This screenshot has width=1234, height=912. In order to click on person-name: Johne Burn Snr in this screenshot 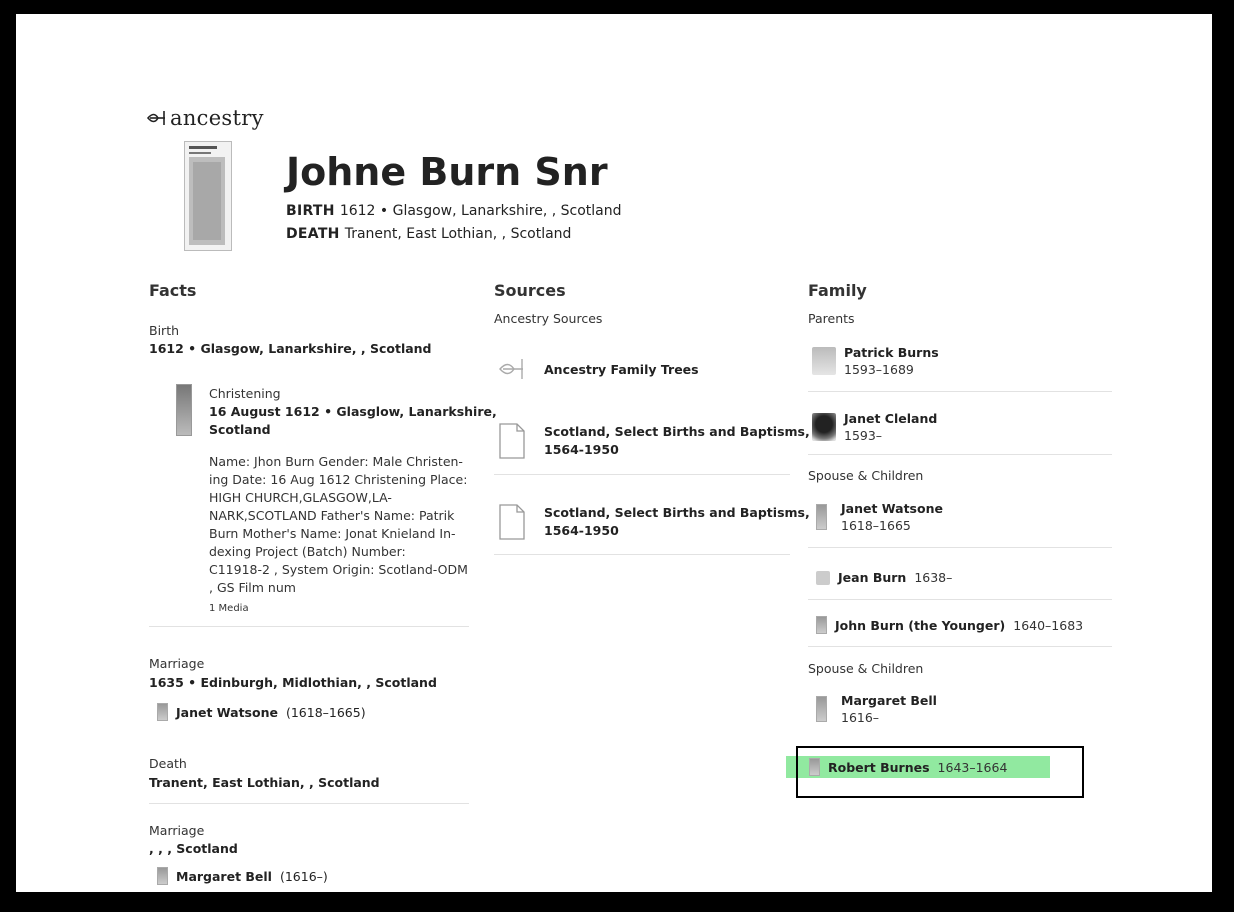, I will do `click(447, 172)`.